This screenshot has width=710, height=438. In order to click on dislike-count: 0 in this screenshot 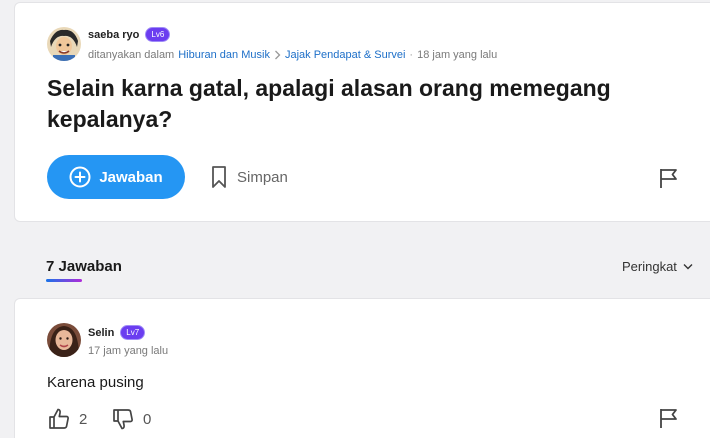, I will do `click(147, 419)`.